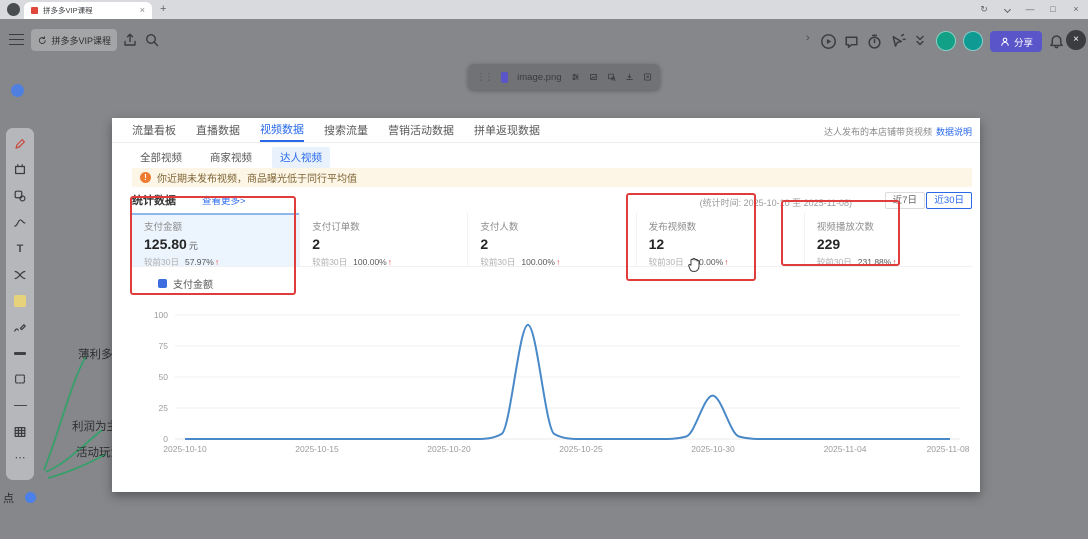  What do you see at coordinates (94, 452) in the screenshot?
I see `mindmap-node: 活动玩法` at bounding box center [94, 452].